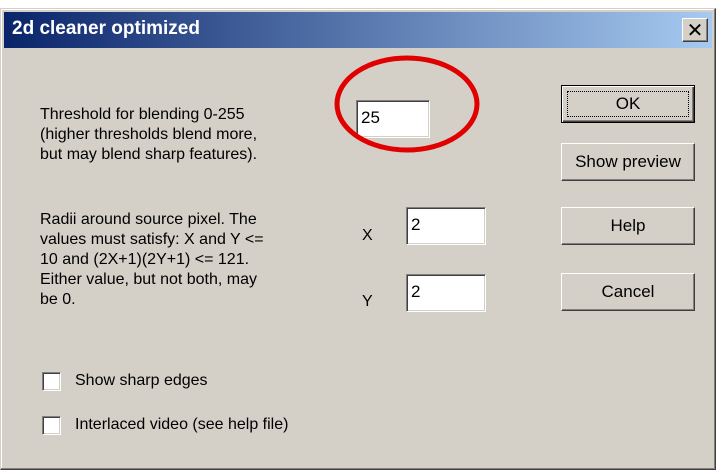 Image resolution: width=720 pixels, height=473 pixels. What do you see at coordinates (358, 30) in the screenshot?
I see `title-bar: 2d cleaner optimized ✕` at bounding box center [358, 30].